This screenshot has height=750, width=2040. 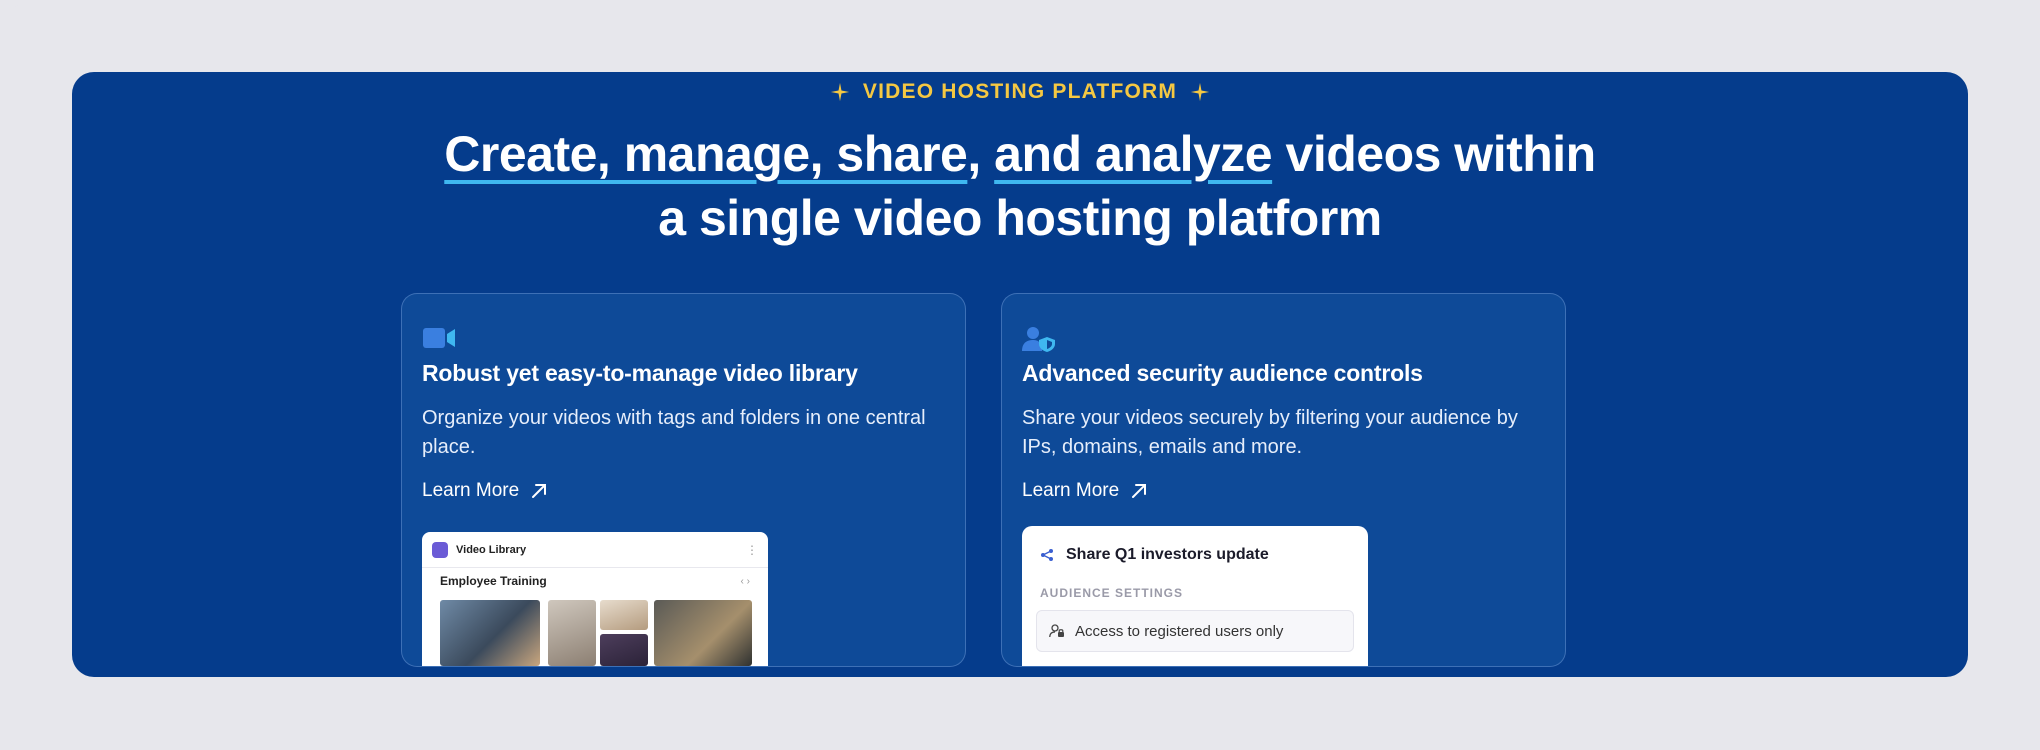 What do you see at coordinates (706, 154) in the screenshot?
I see `headline-underlined-1: Create, manage, share` at bounding box center [706, 154].